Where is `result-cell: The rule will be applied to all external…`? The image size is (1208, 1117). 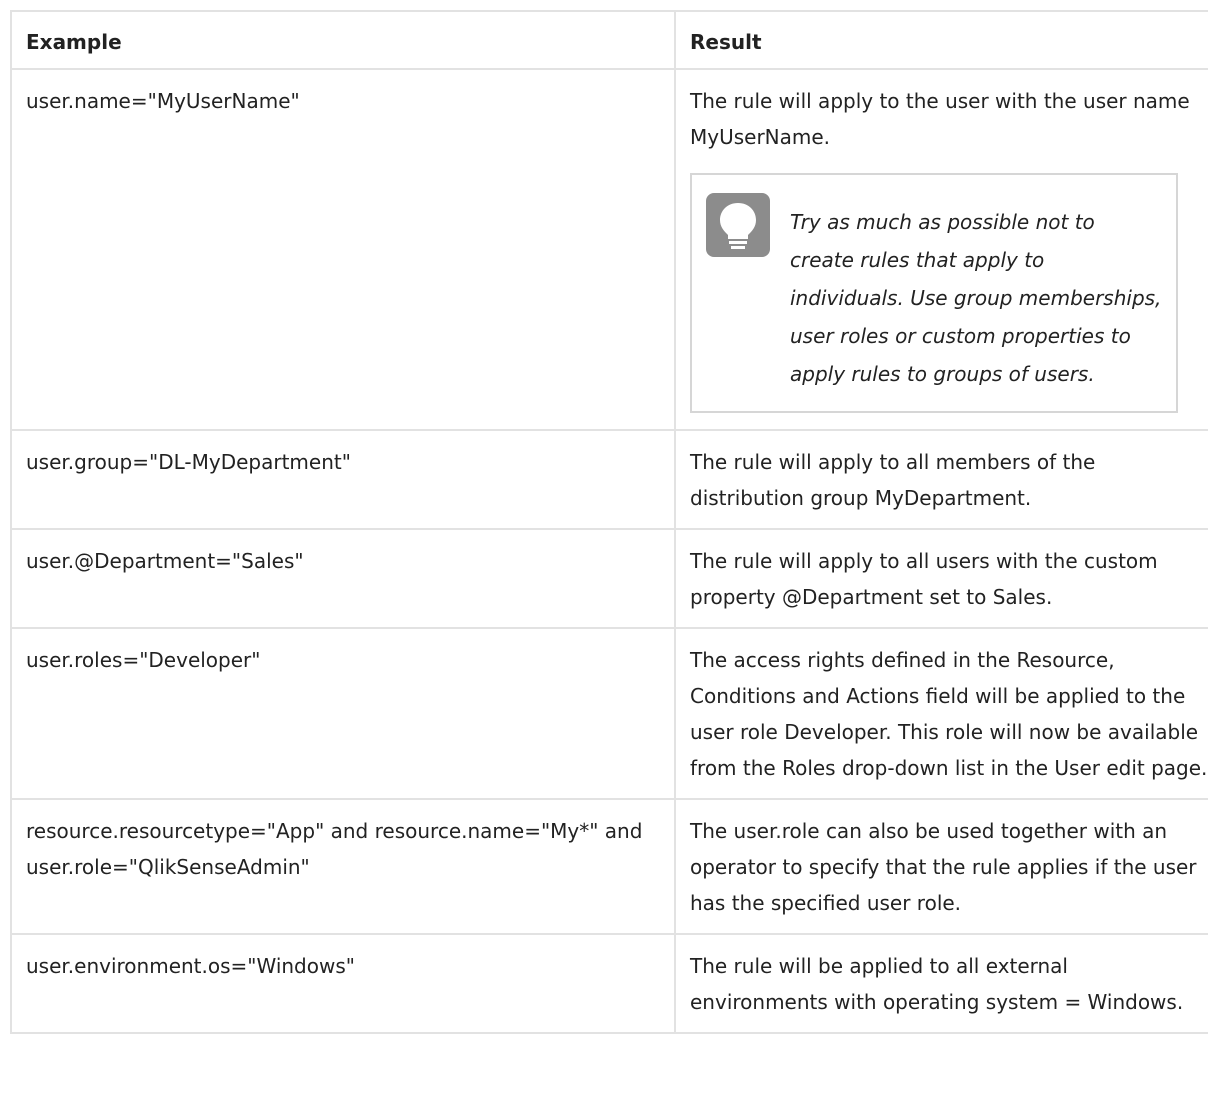 result-cell: The rule will be applied to all external… is located at coordinates (941, 983).